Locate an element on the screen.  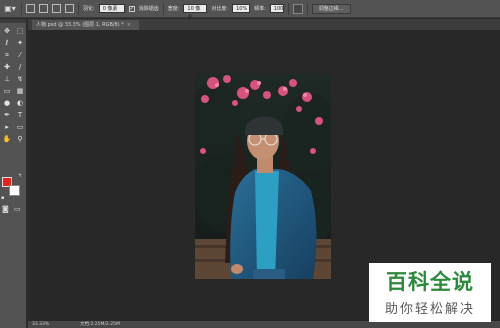
contrast-input: 10% is located at coordinates (241, 8).